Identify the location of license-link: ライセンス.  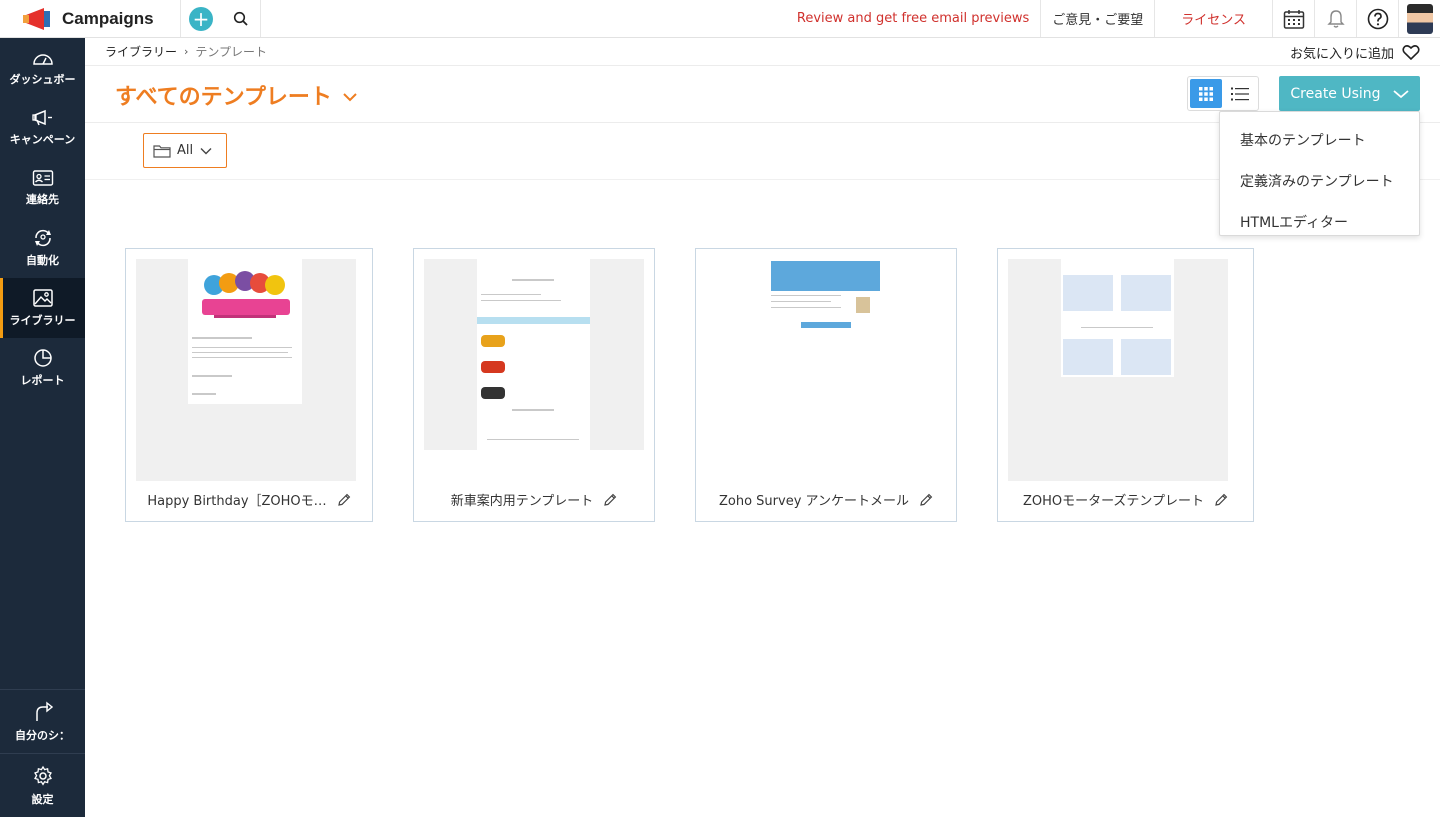
(1213, 18).